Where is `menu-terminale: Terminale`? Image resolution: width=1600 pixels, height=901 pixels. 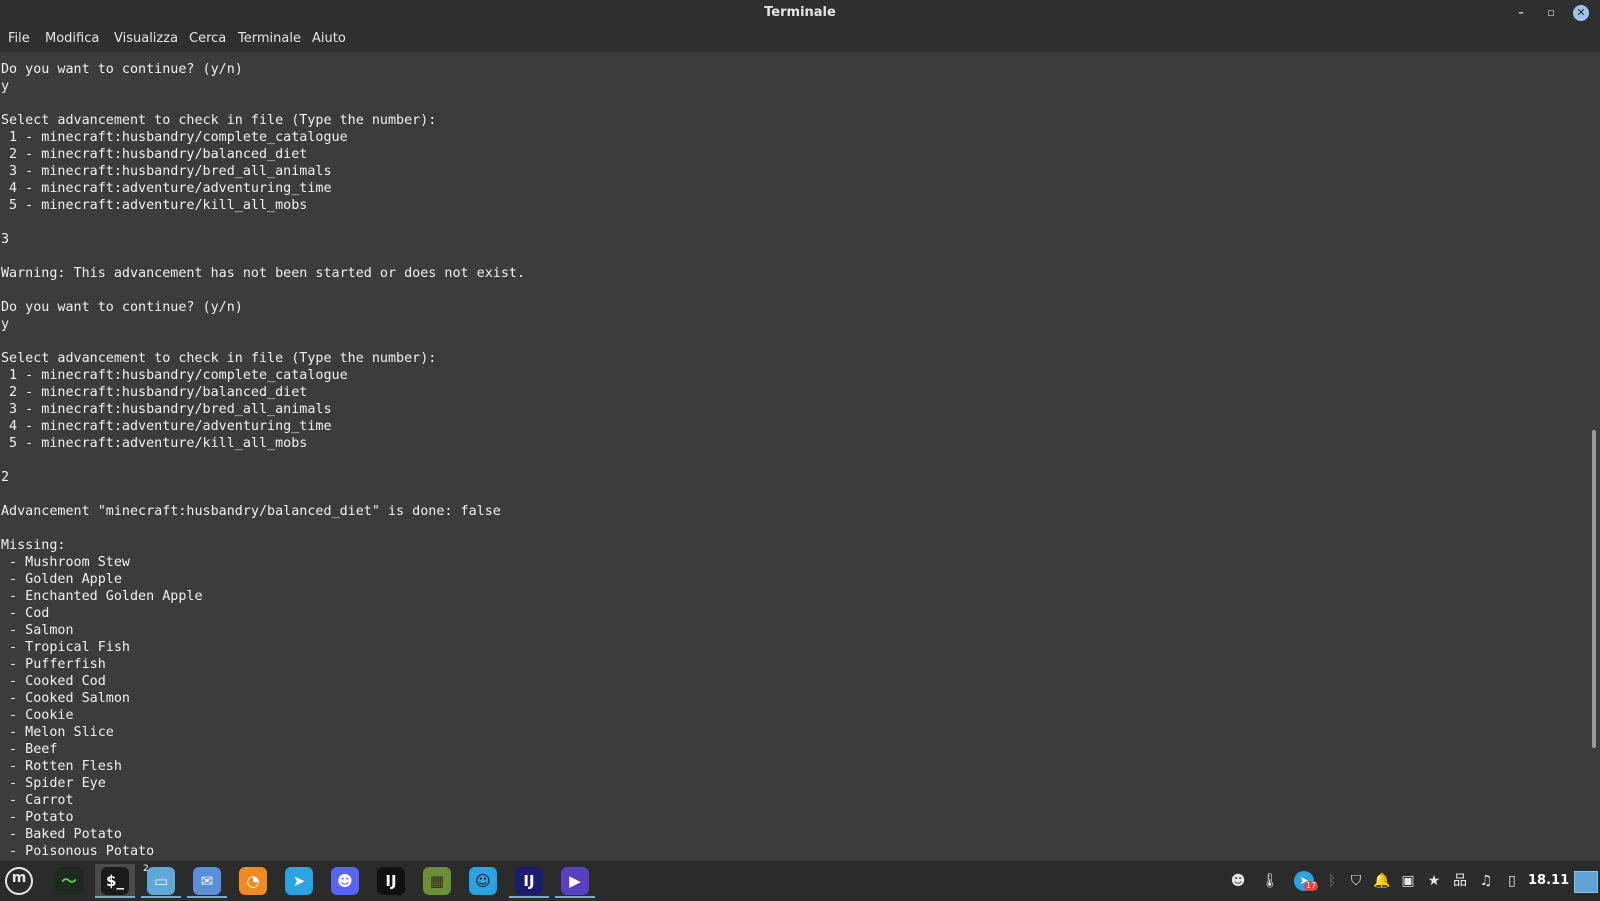 menu-terminale: Terminale is located at coordinates (269, 38).